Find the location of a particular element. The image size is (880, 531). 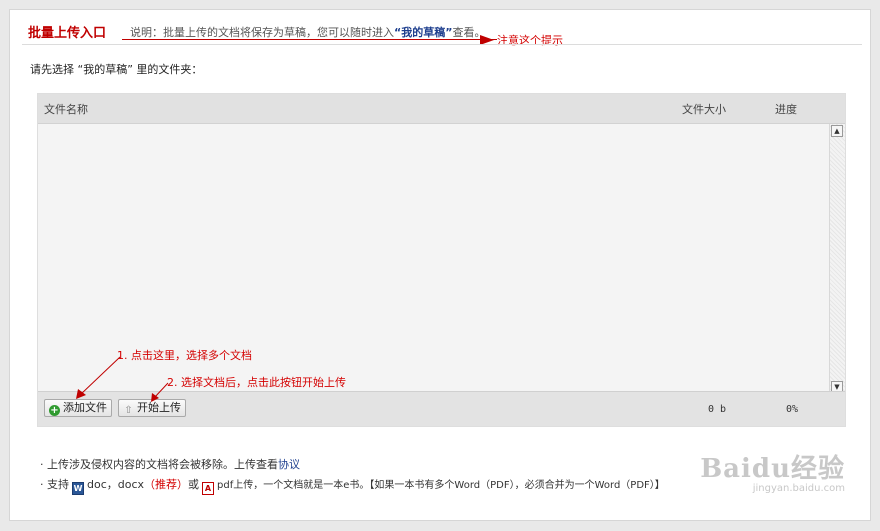

agreement-link: 协议 is located at coordinates (289, 464).